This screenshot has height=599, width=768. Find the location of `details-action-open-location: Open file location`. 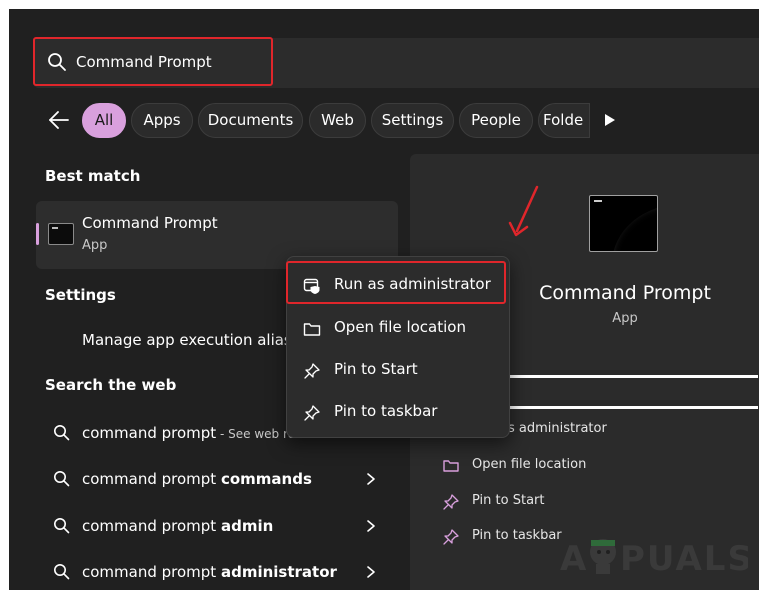

details-action-open-location: Open file location is located at coordinates (584, 466).